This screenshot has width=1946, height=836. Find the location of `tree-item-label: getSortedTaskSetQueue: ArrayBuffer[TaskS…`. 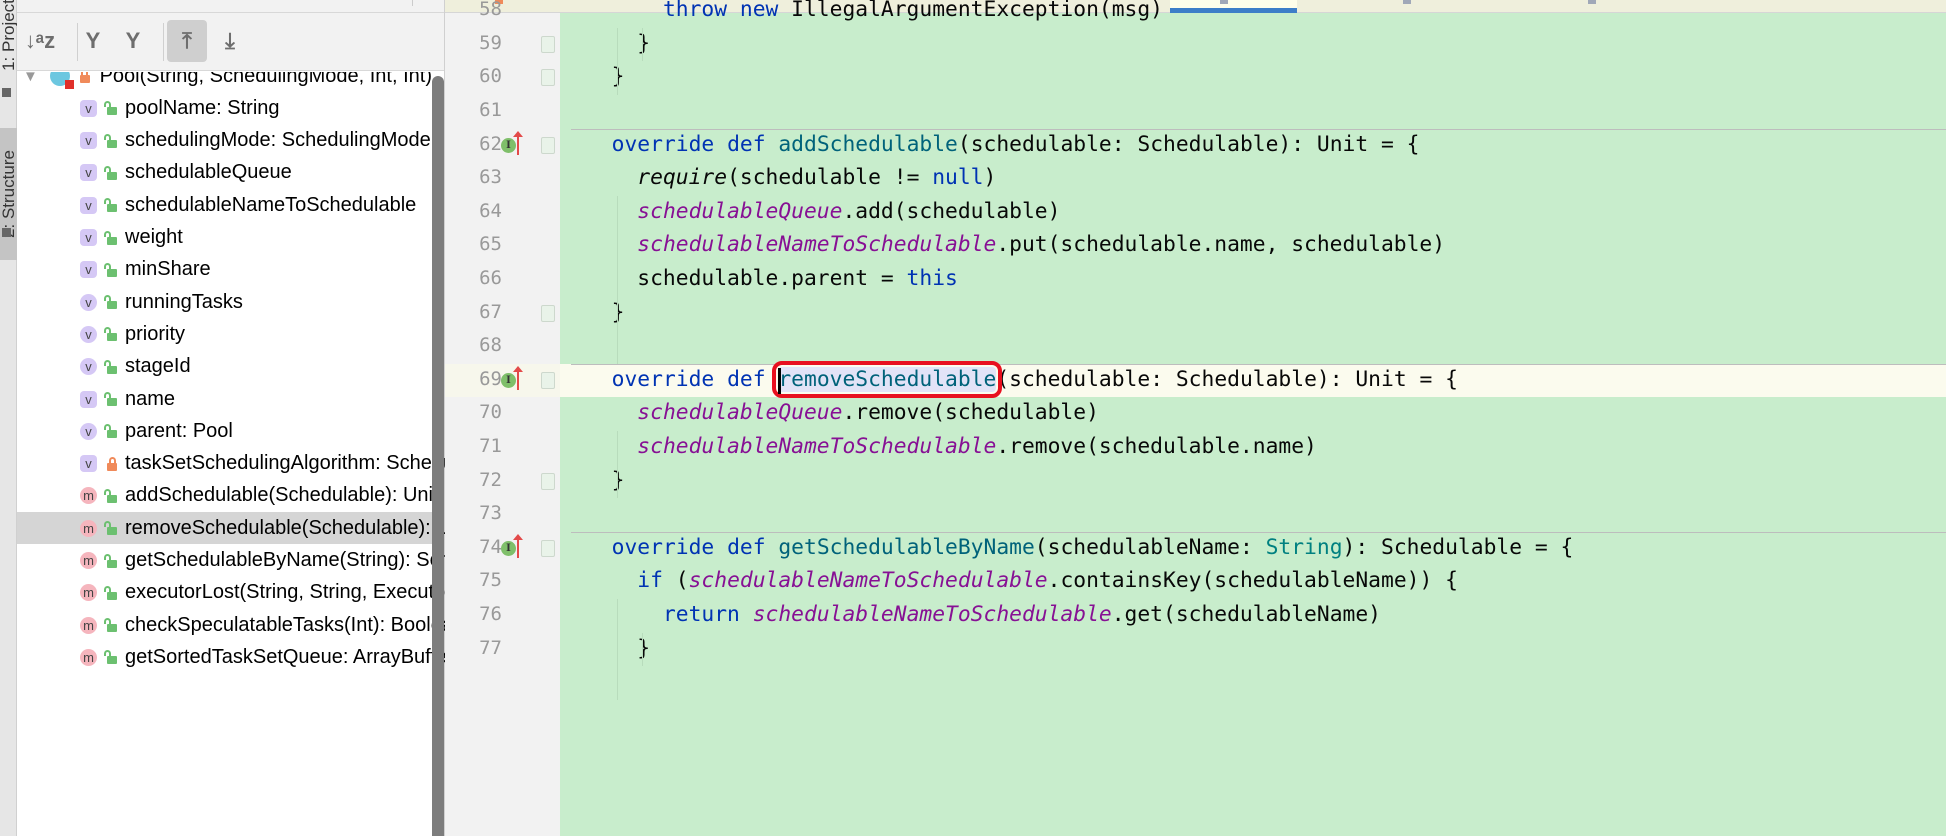

tree-item-label: getSortedTaskSetQueue: ArrayBuffer[TaskS… is located at coordinates (285, 656).